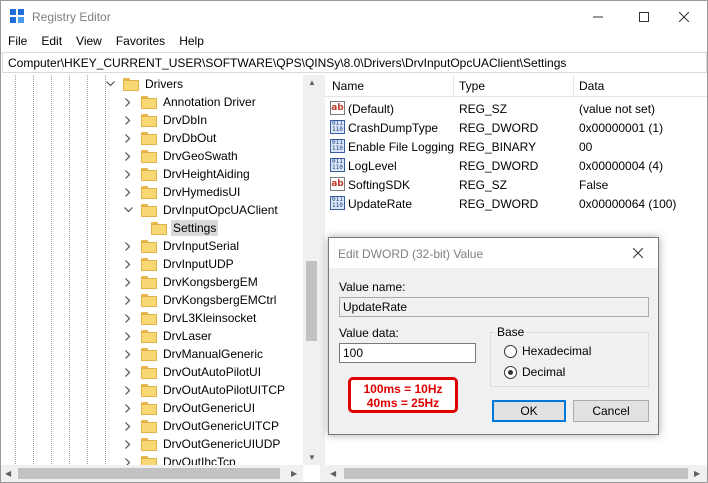 This screenshot has height=483, width=708. What do you see at coordinates (187, 336) in the screenshot?
I see `tree-item-label: DrvLaser` at bounding box center [187, 336].